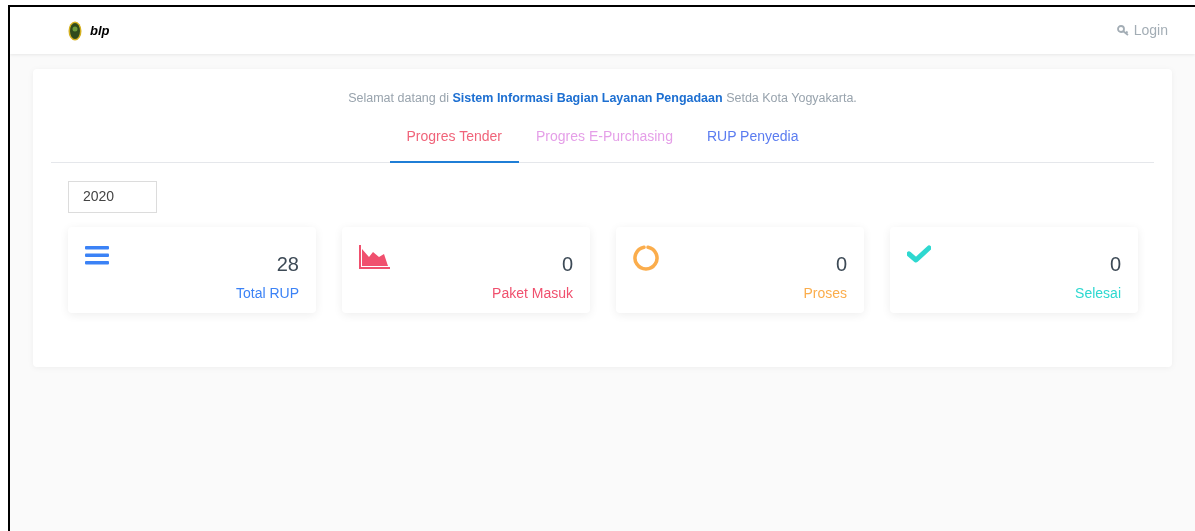 The width and height of the screenshot is (1195, 531). What do you see at coordinates (75, 30) in the screenshot?
I see `emblem-logo` at bounding box center [75, 30].